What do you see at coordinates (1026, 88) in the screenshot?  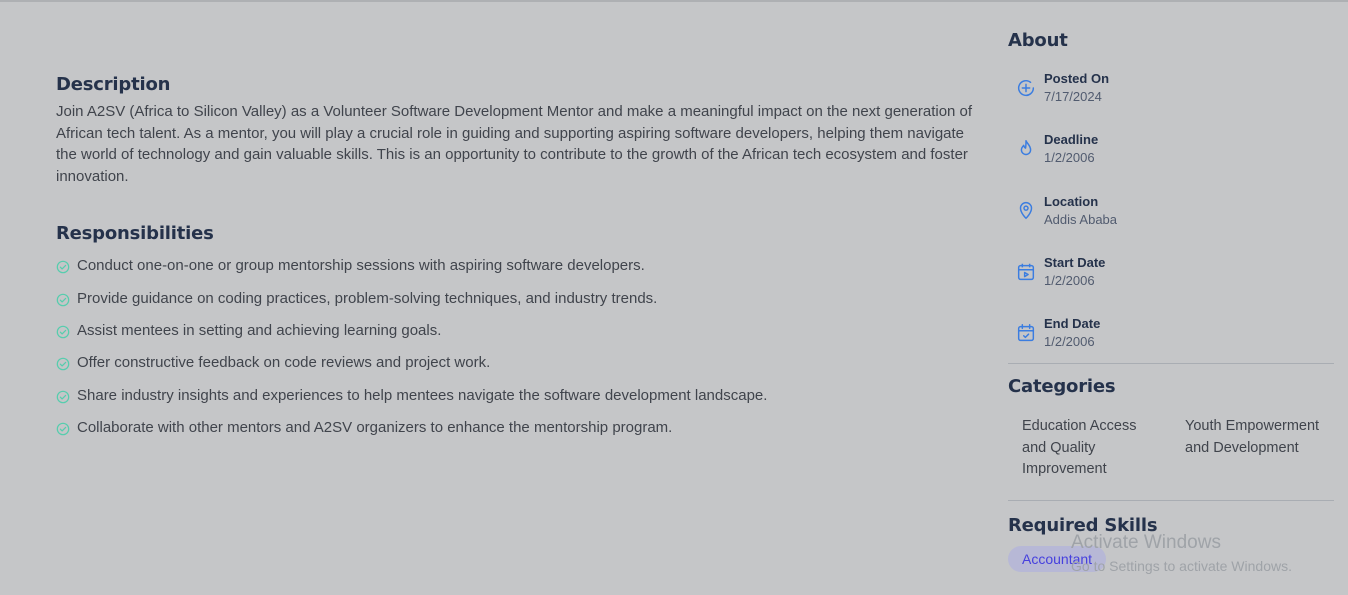 I see `plus-circle-icon` at bounding box center [1026, 88].